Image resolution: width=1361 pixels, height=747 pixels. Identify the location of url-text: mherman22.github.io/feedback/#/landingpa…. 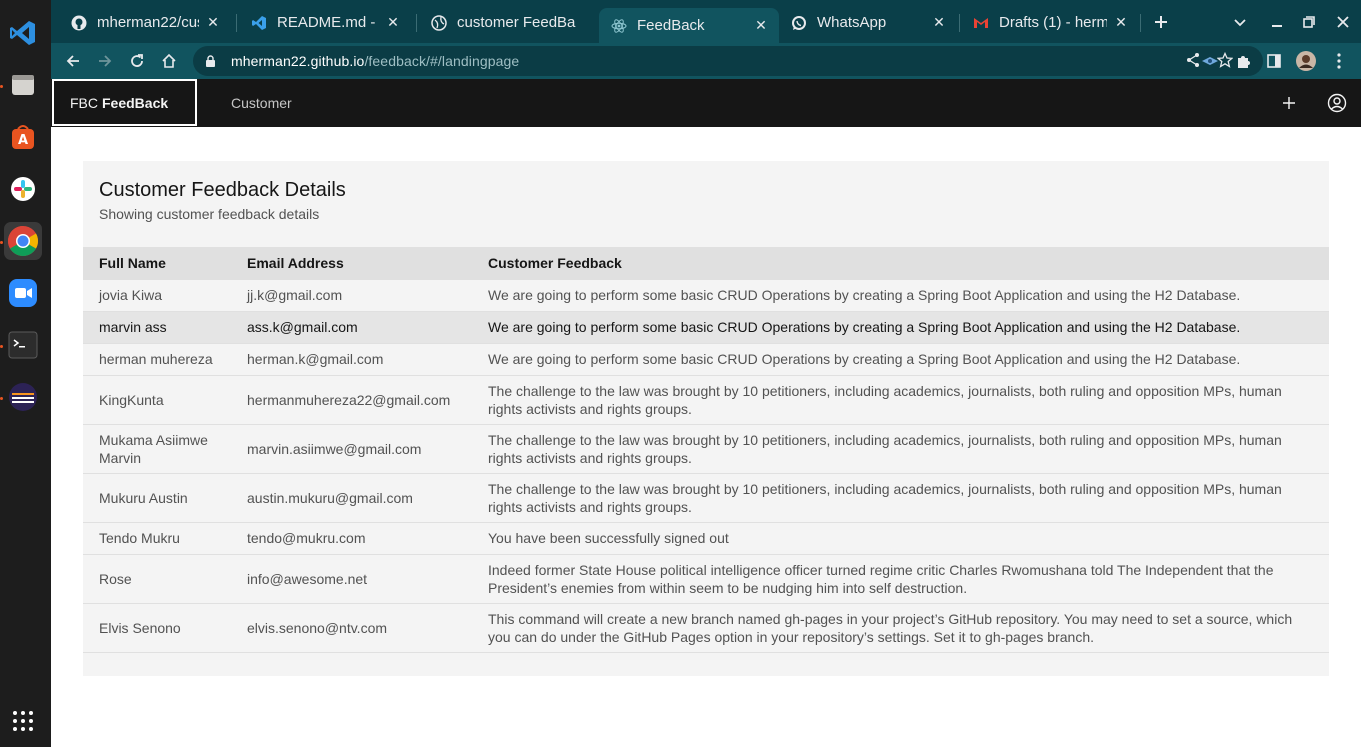
(375, 61).